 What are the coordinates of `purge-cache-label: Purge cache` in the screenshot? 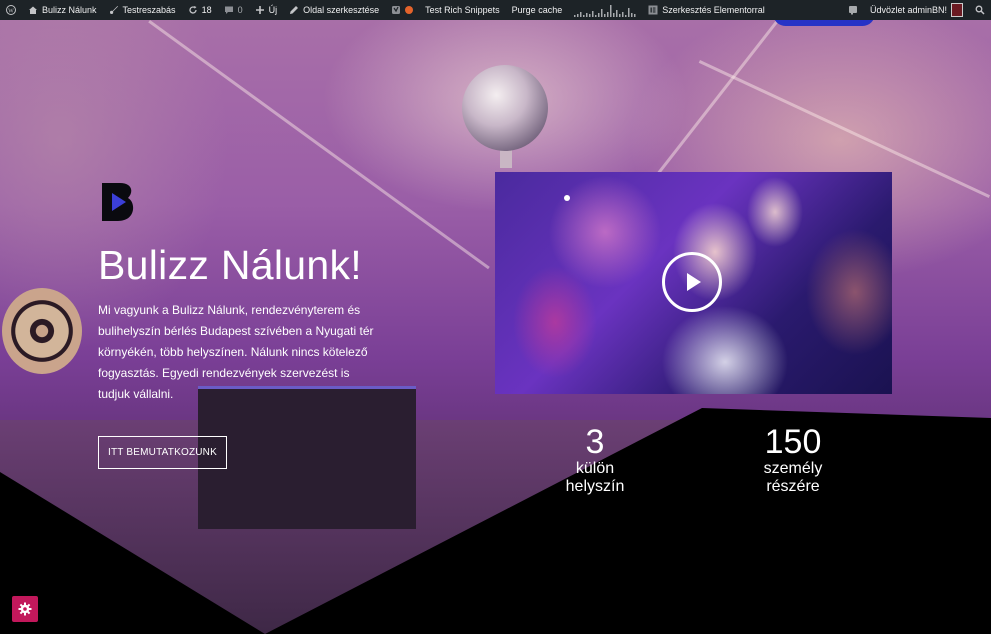 It's located at (537, 10).